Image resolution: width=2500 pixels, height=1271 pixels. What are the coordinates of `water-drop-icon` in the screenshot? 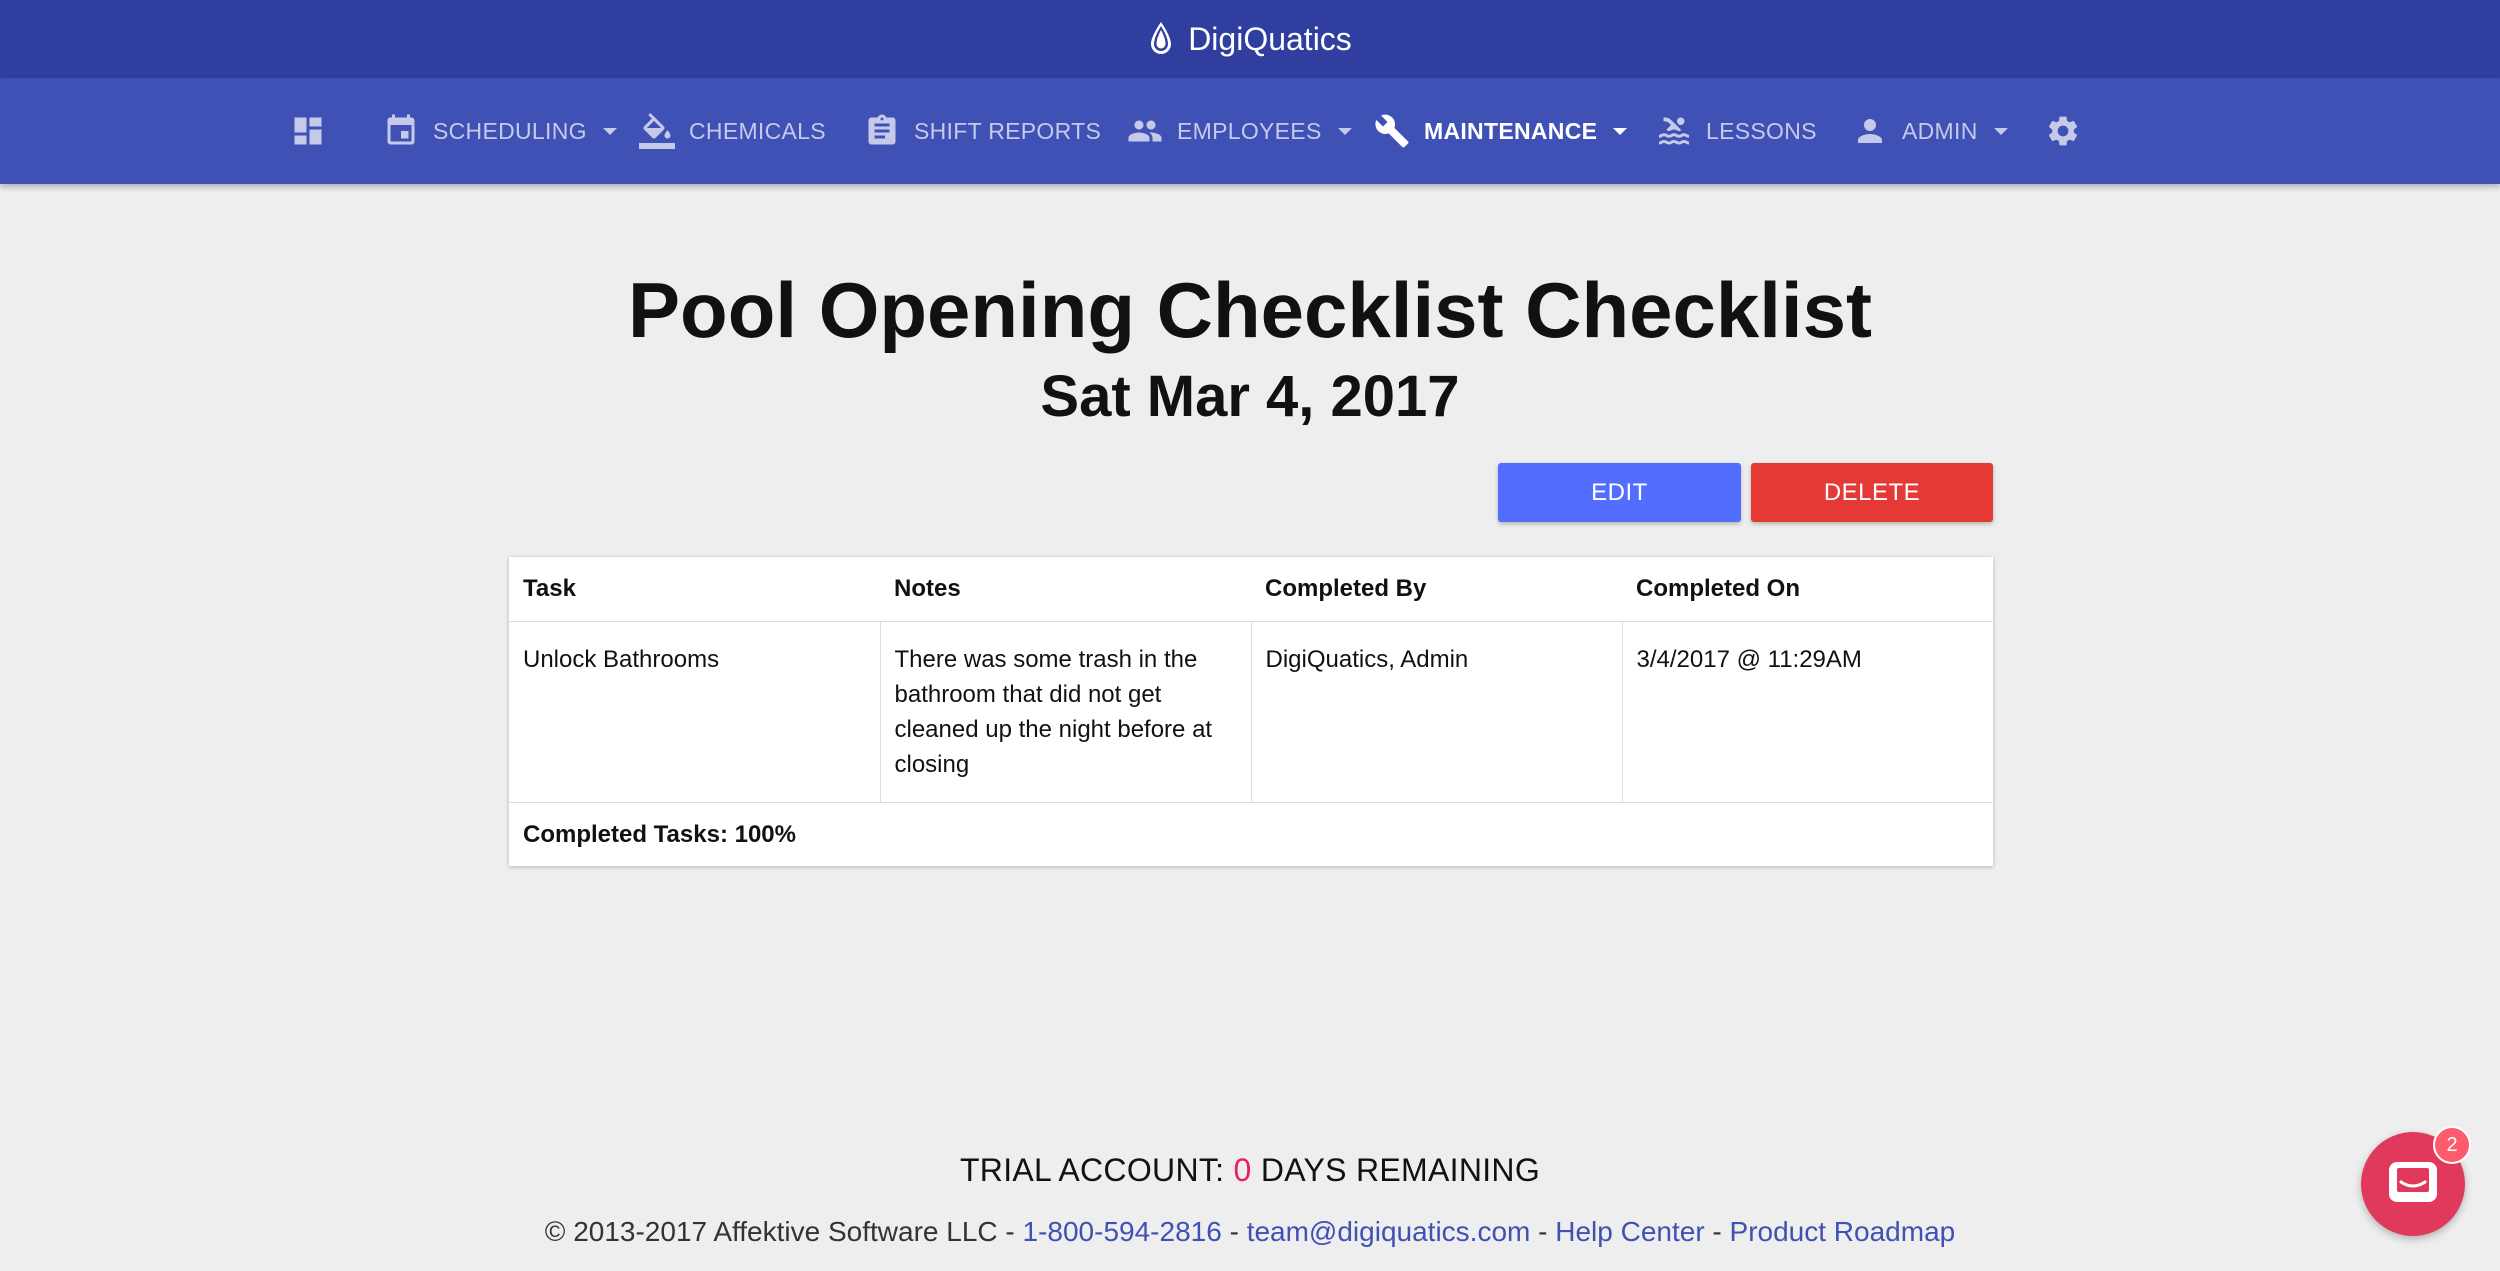 It's located at (1161, 38).